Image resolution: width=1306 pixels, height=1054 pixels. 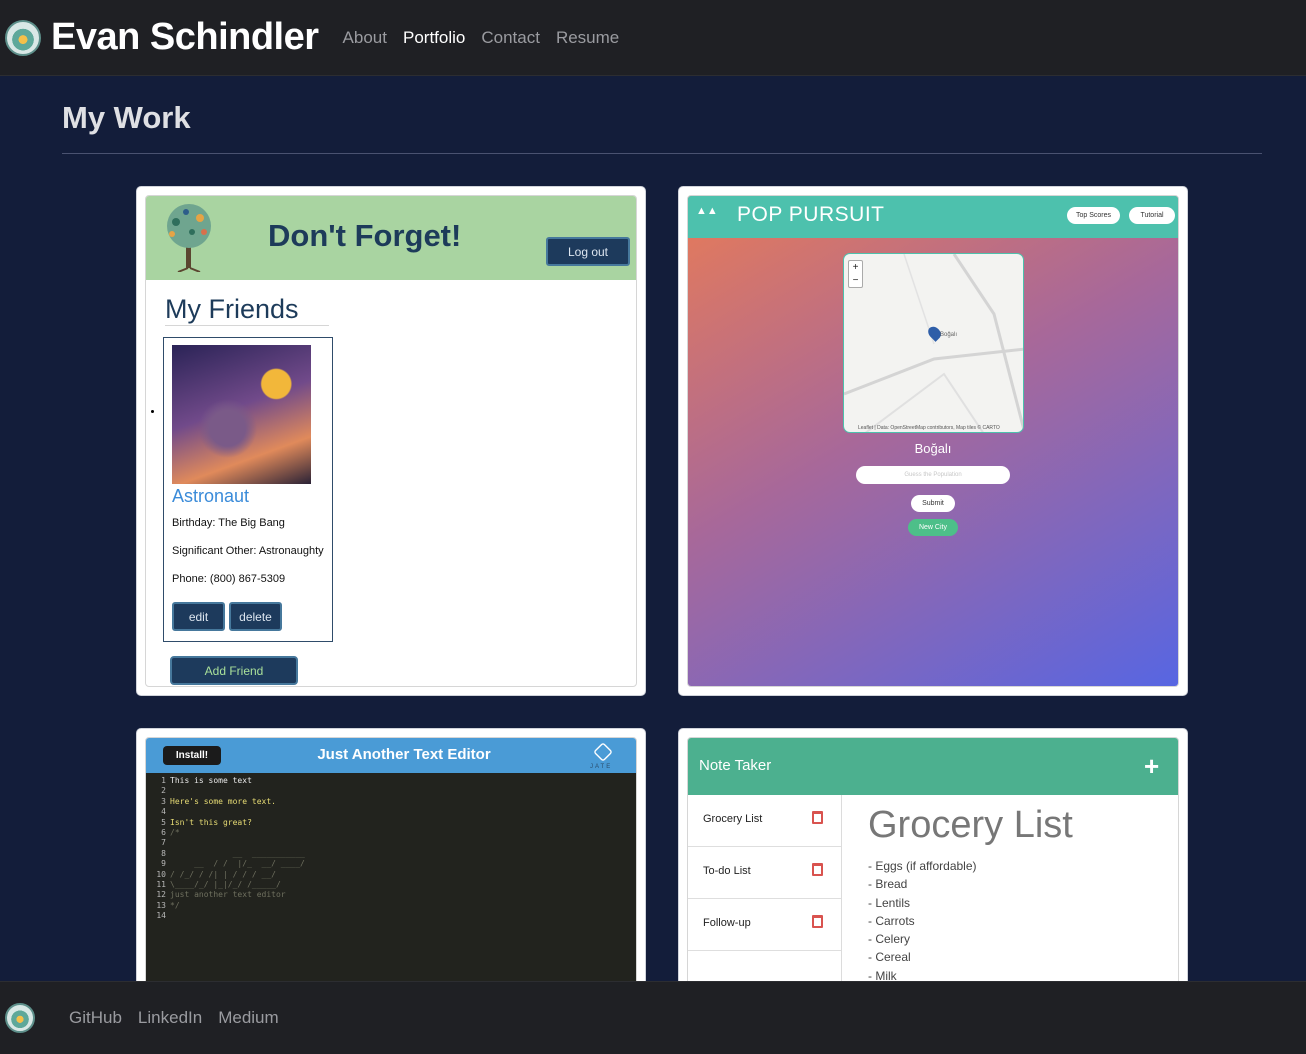 What do you see at coordinates (126, 117) in the screenshot?
I see `section-title: My Work` at bounding box center [126, 117].